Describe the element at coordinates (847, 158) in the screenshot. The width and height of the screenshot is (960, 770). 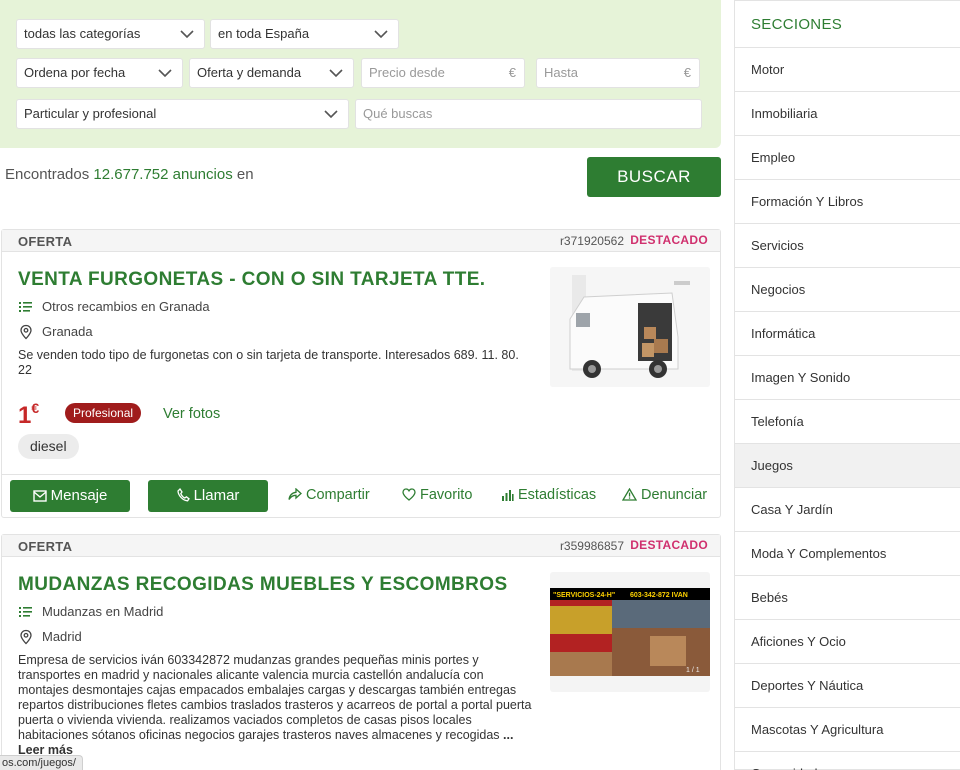
I see `sidebar-item-empleo: Empleo` at that location.